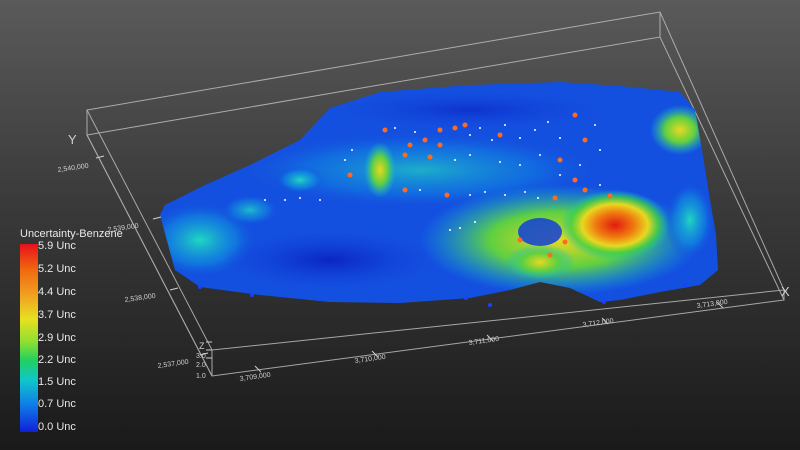 This screenshot has width=800, height=450. What do you see at coordinates (57, 315) in the screenshot?
I see `legend-label: 3.7 Unc` at bounding box center [57, 315].